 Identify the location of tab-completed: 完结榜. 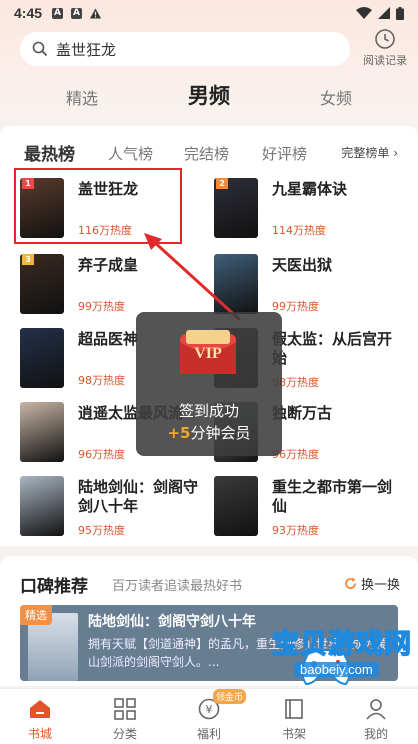
(206, 153).